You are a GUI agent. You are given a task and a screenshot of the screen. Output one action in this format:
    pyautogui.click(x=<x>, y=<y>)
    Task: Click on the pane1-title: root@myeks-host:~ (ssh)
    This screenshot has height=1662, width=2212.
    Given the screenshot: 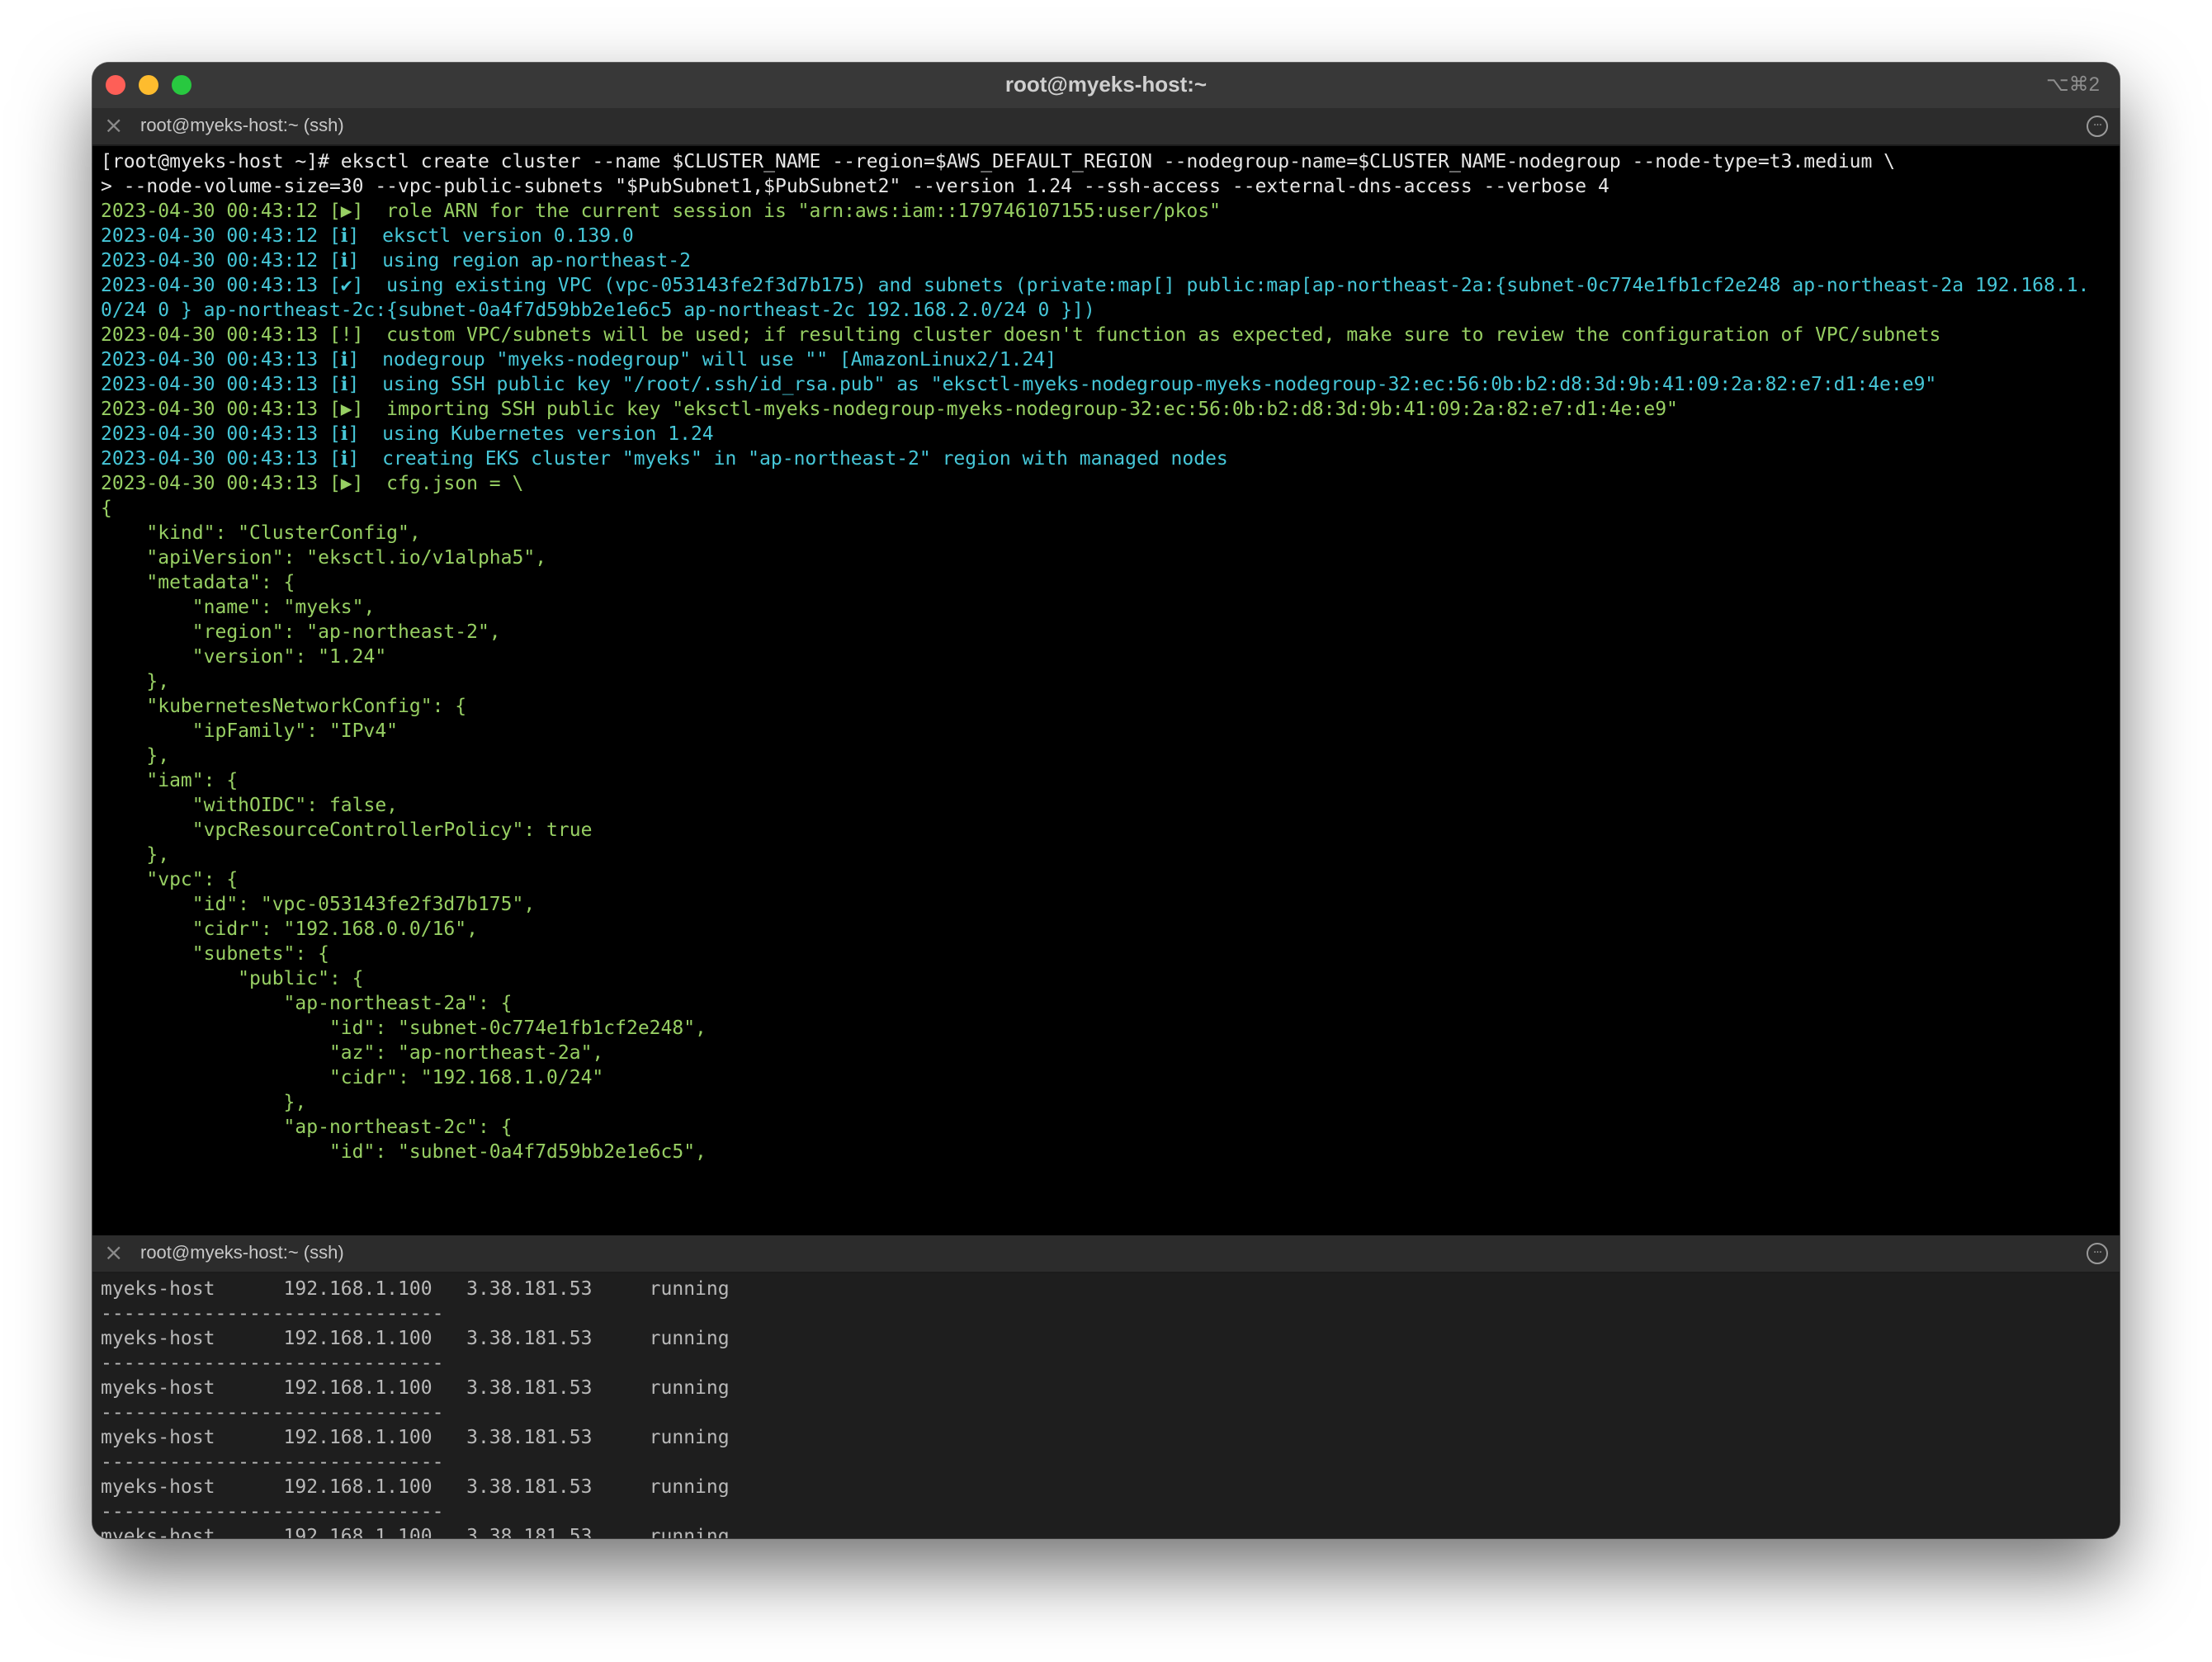 What is the action you would take?
    pyautogui.click(x=242, y=125)
    